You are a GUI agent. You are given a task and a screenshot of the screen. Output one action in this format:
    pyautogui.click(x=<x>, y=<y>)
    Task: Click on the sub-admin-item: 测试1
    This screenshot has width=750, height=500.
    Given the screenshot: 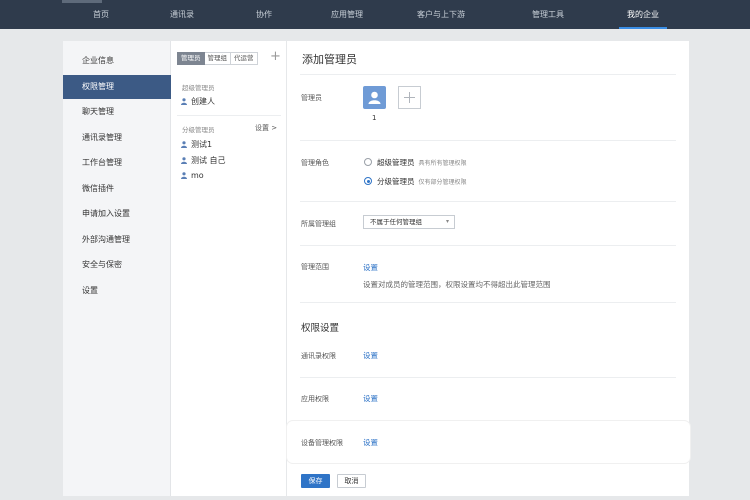 What is the action you would take?
    pyautogui.click(x=196, y=144)
    